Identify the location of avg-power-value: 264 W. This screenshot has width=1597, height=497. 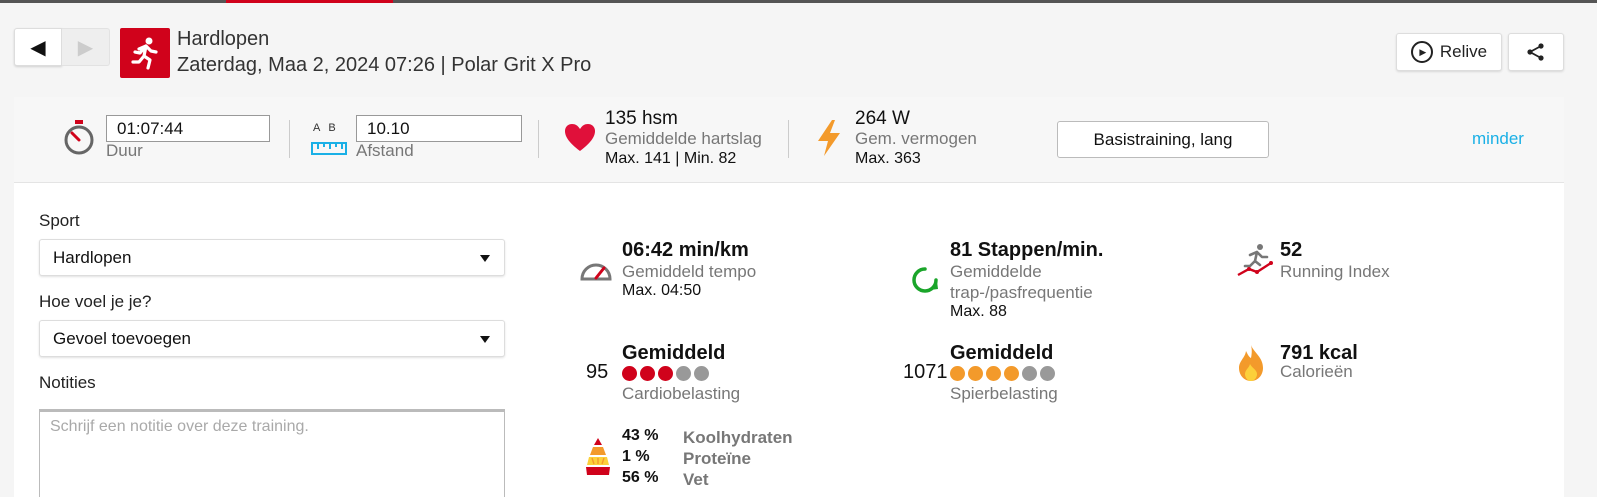
(882, 118).